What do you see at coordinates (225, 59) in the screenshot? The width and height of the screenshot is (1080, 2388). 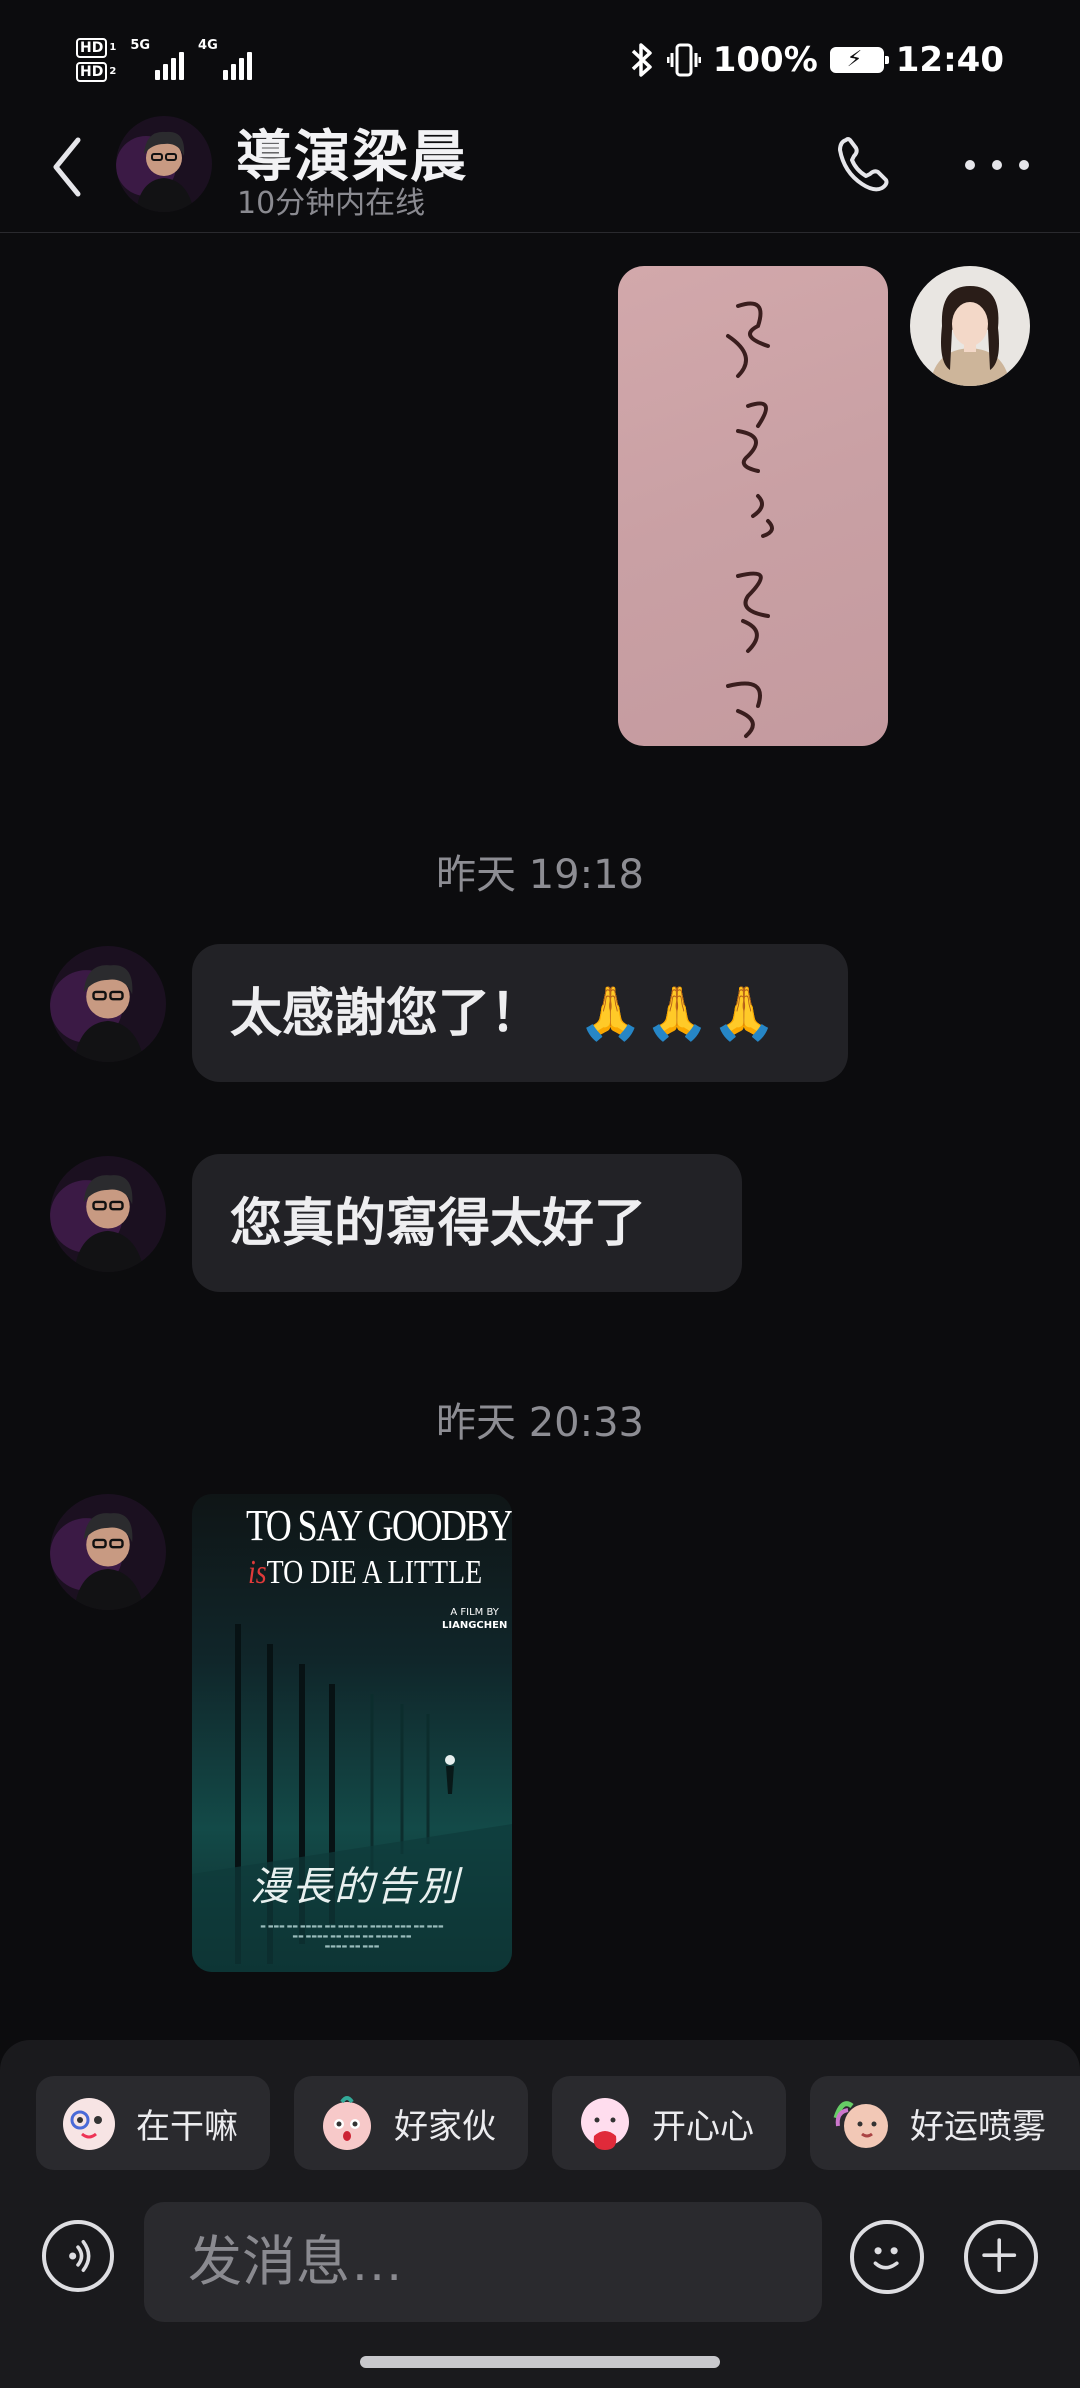 I see `signal-4g-icon: 4G` at bounding box center [225, 59].